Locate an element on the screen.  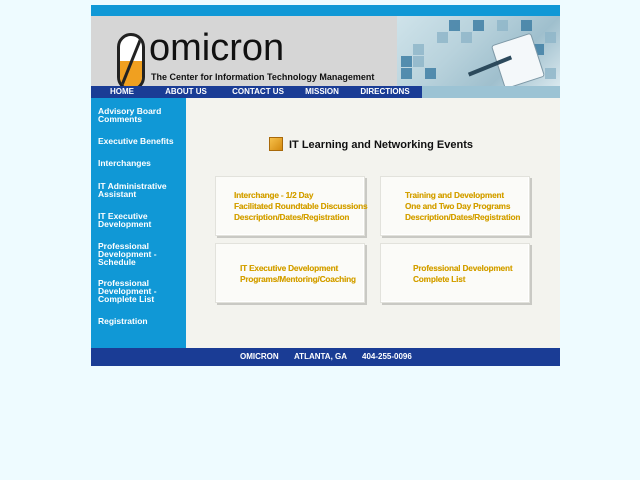
sidebar-item-executive-benefits: Executive Benefits is located at coordinates (140, 141).